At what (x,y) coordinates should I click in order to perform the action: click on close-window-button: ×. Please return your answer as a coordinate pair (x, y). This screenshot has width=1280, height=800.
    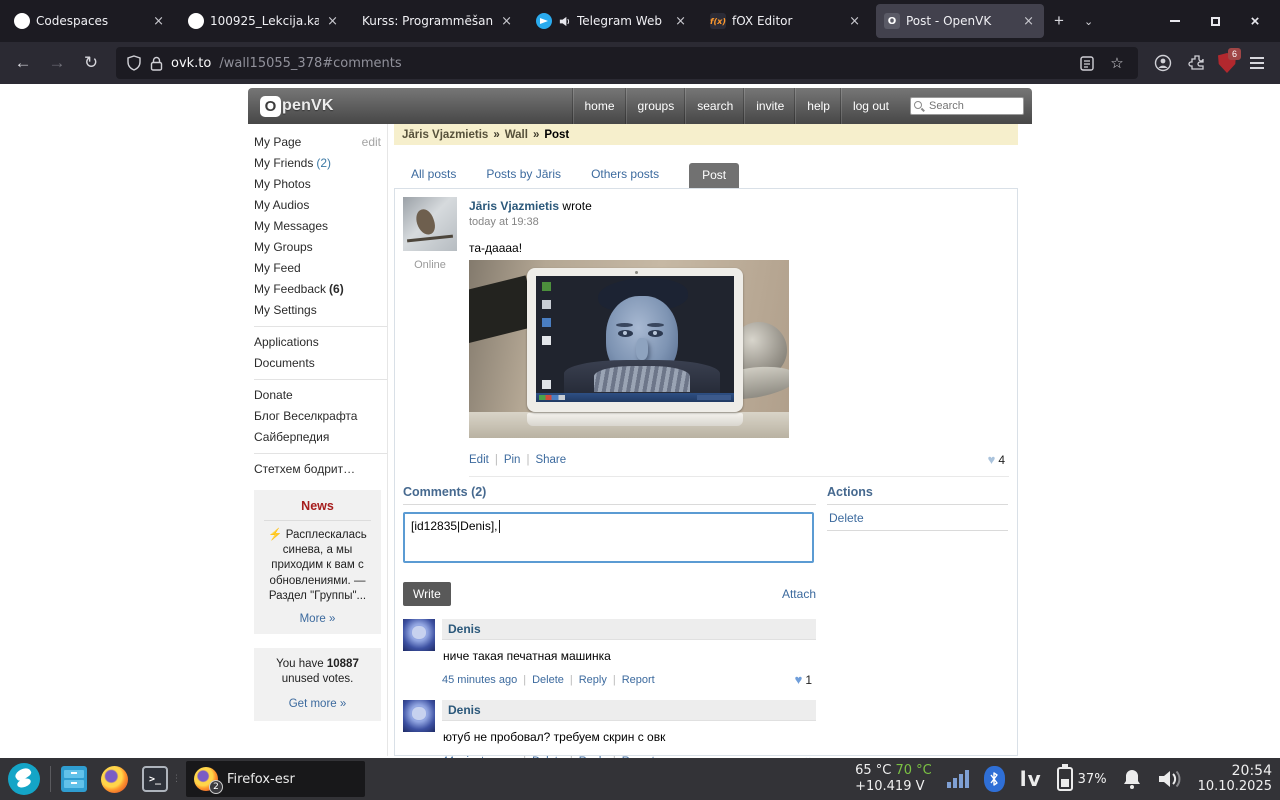
    Looking at the image, I should click on (1255, 21).